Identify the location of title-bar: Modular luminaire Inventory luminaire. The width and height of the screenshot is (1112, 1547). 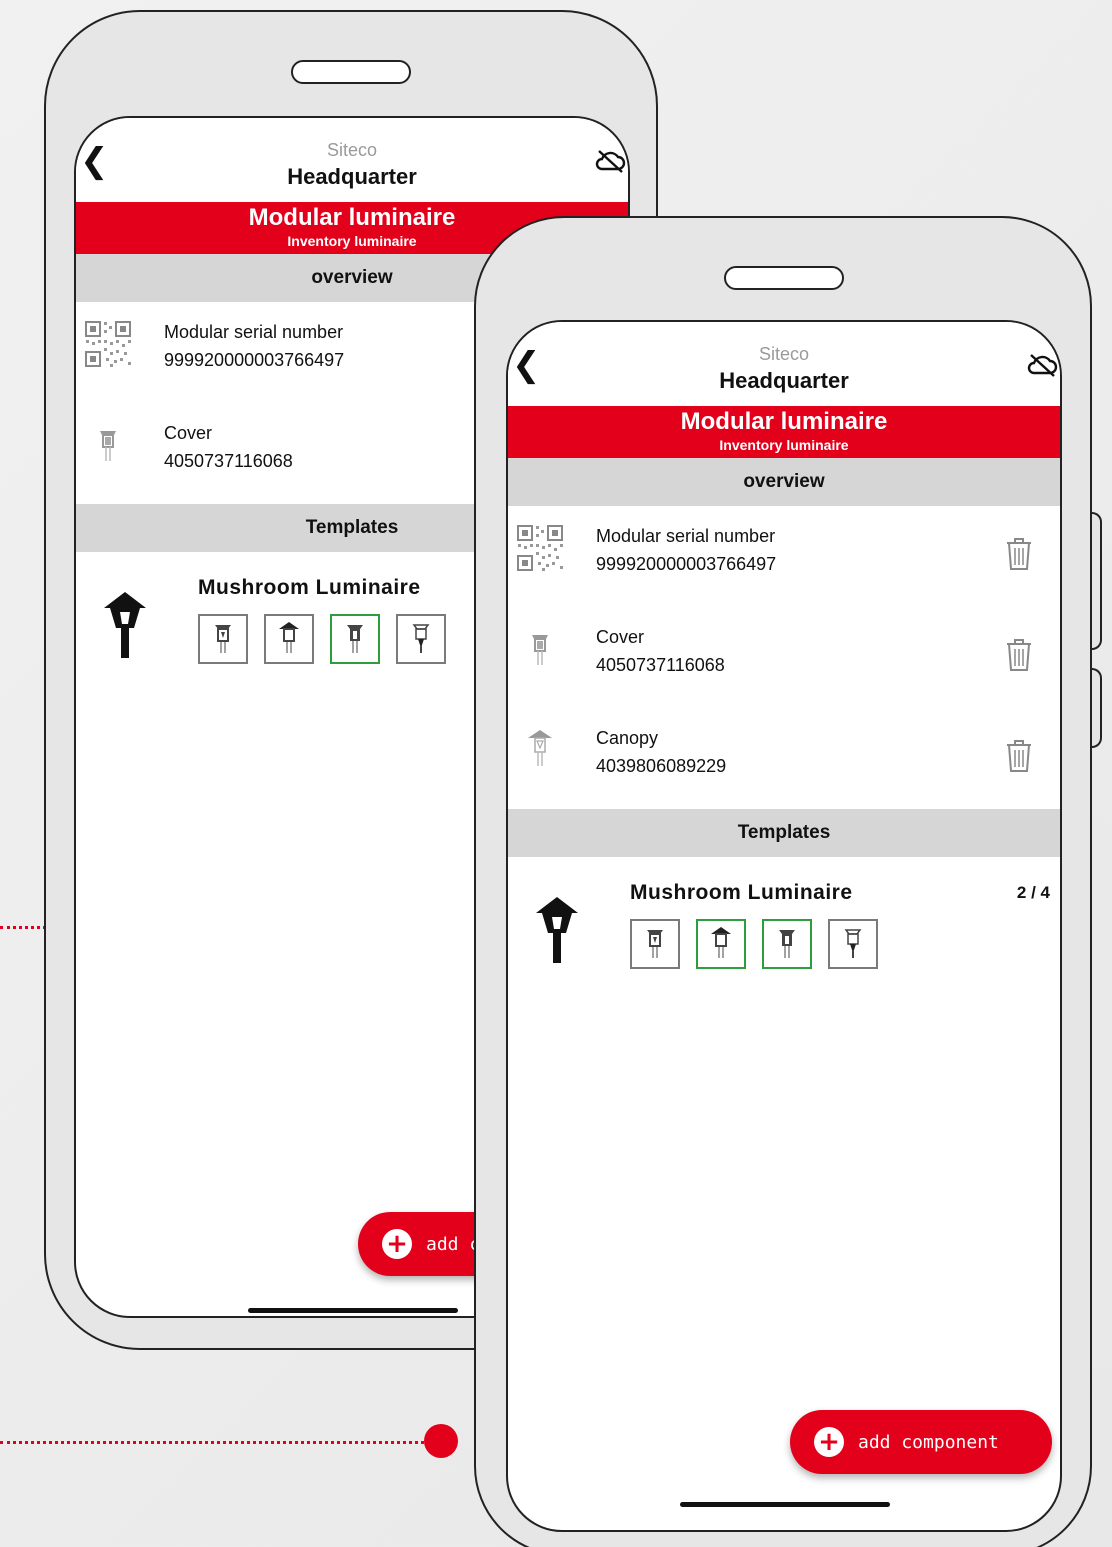
(784, 432).